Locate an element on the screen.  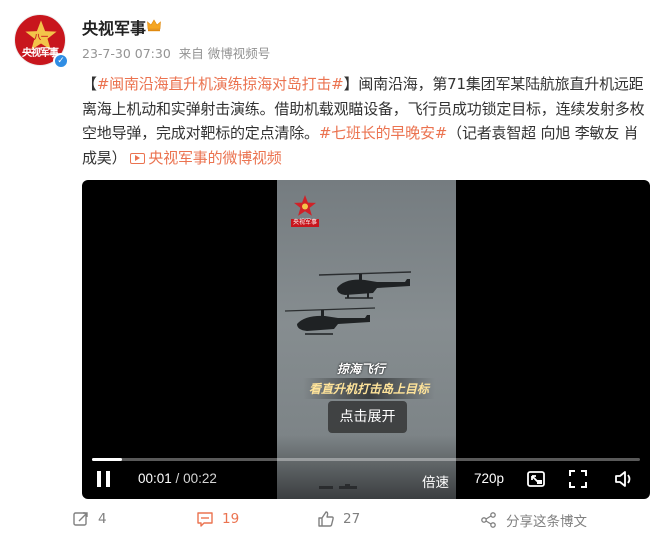
share-label: 分享这条博文 is located at coordinates (546, 522).